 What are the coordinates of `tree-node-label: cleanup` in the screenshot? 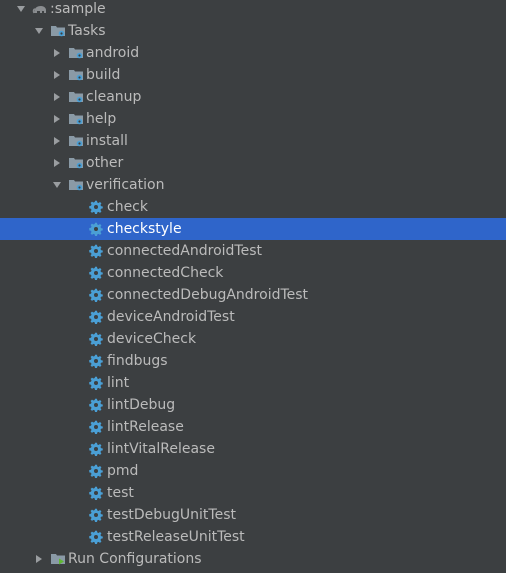 It's located at (114, 97).